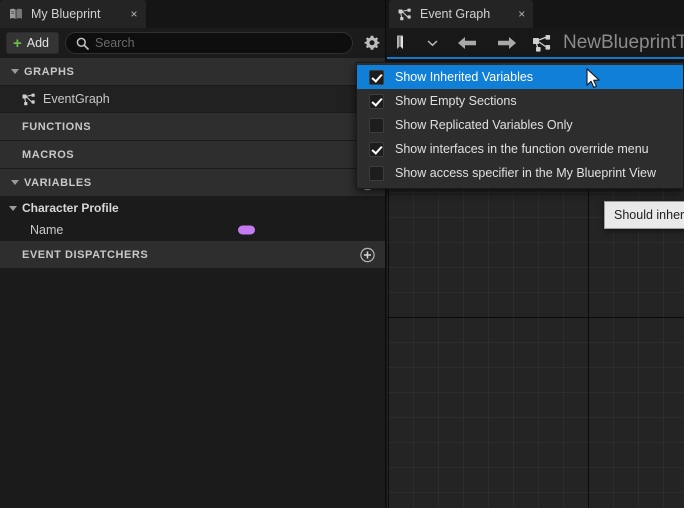 This screenshot has height=508, width=684. I want to click on variable-category-label: Character Profile, so click(70, 208).